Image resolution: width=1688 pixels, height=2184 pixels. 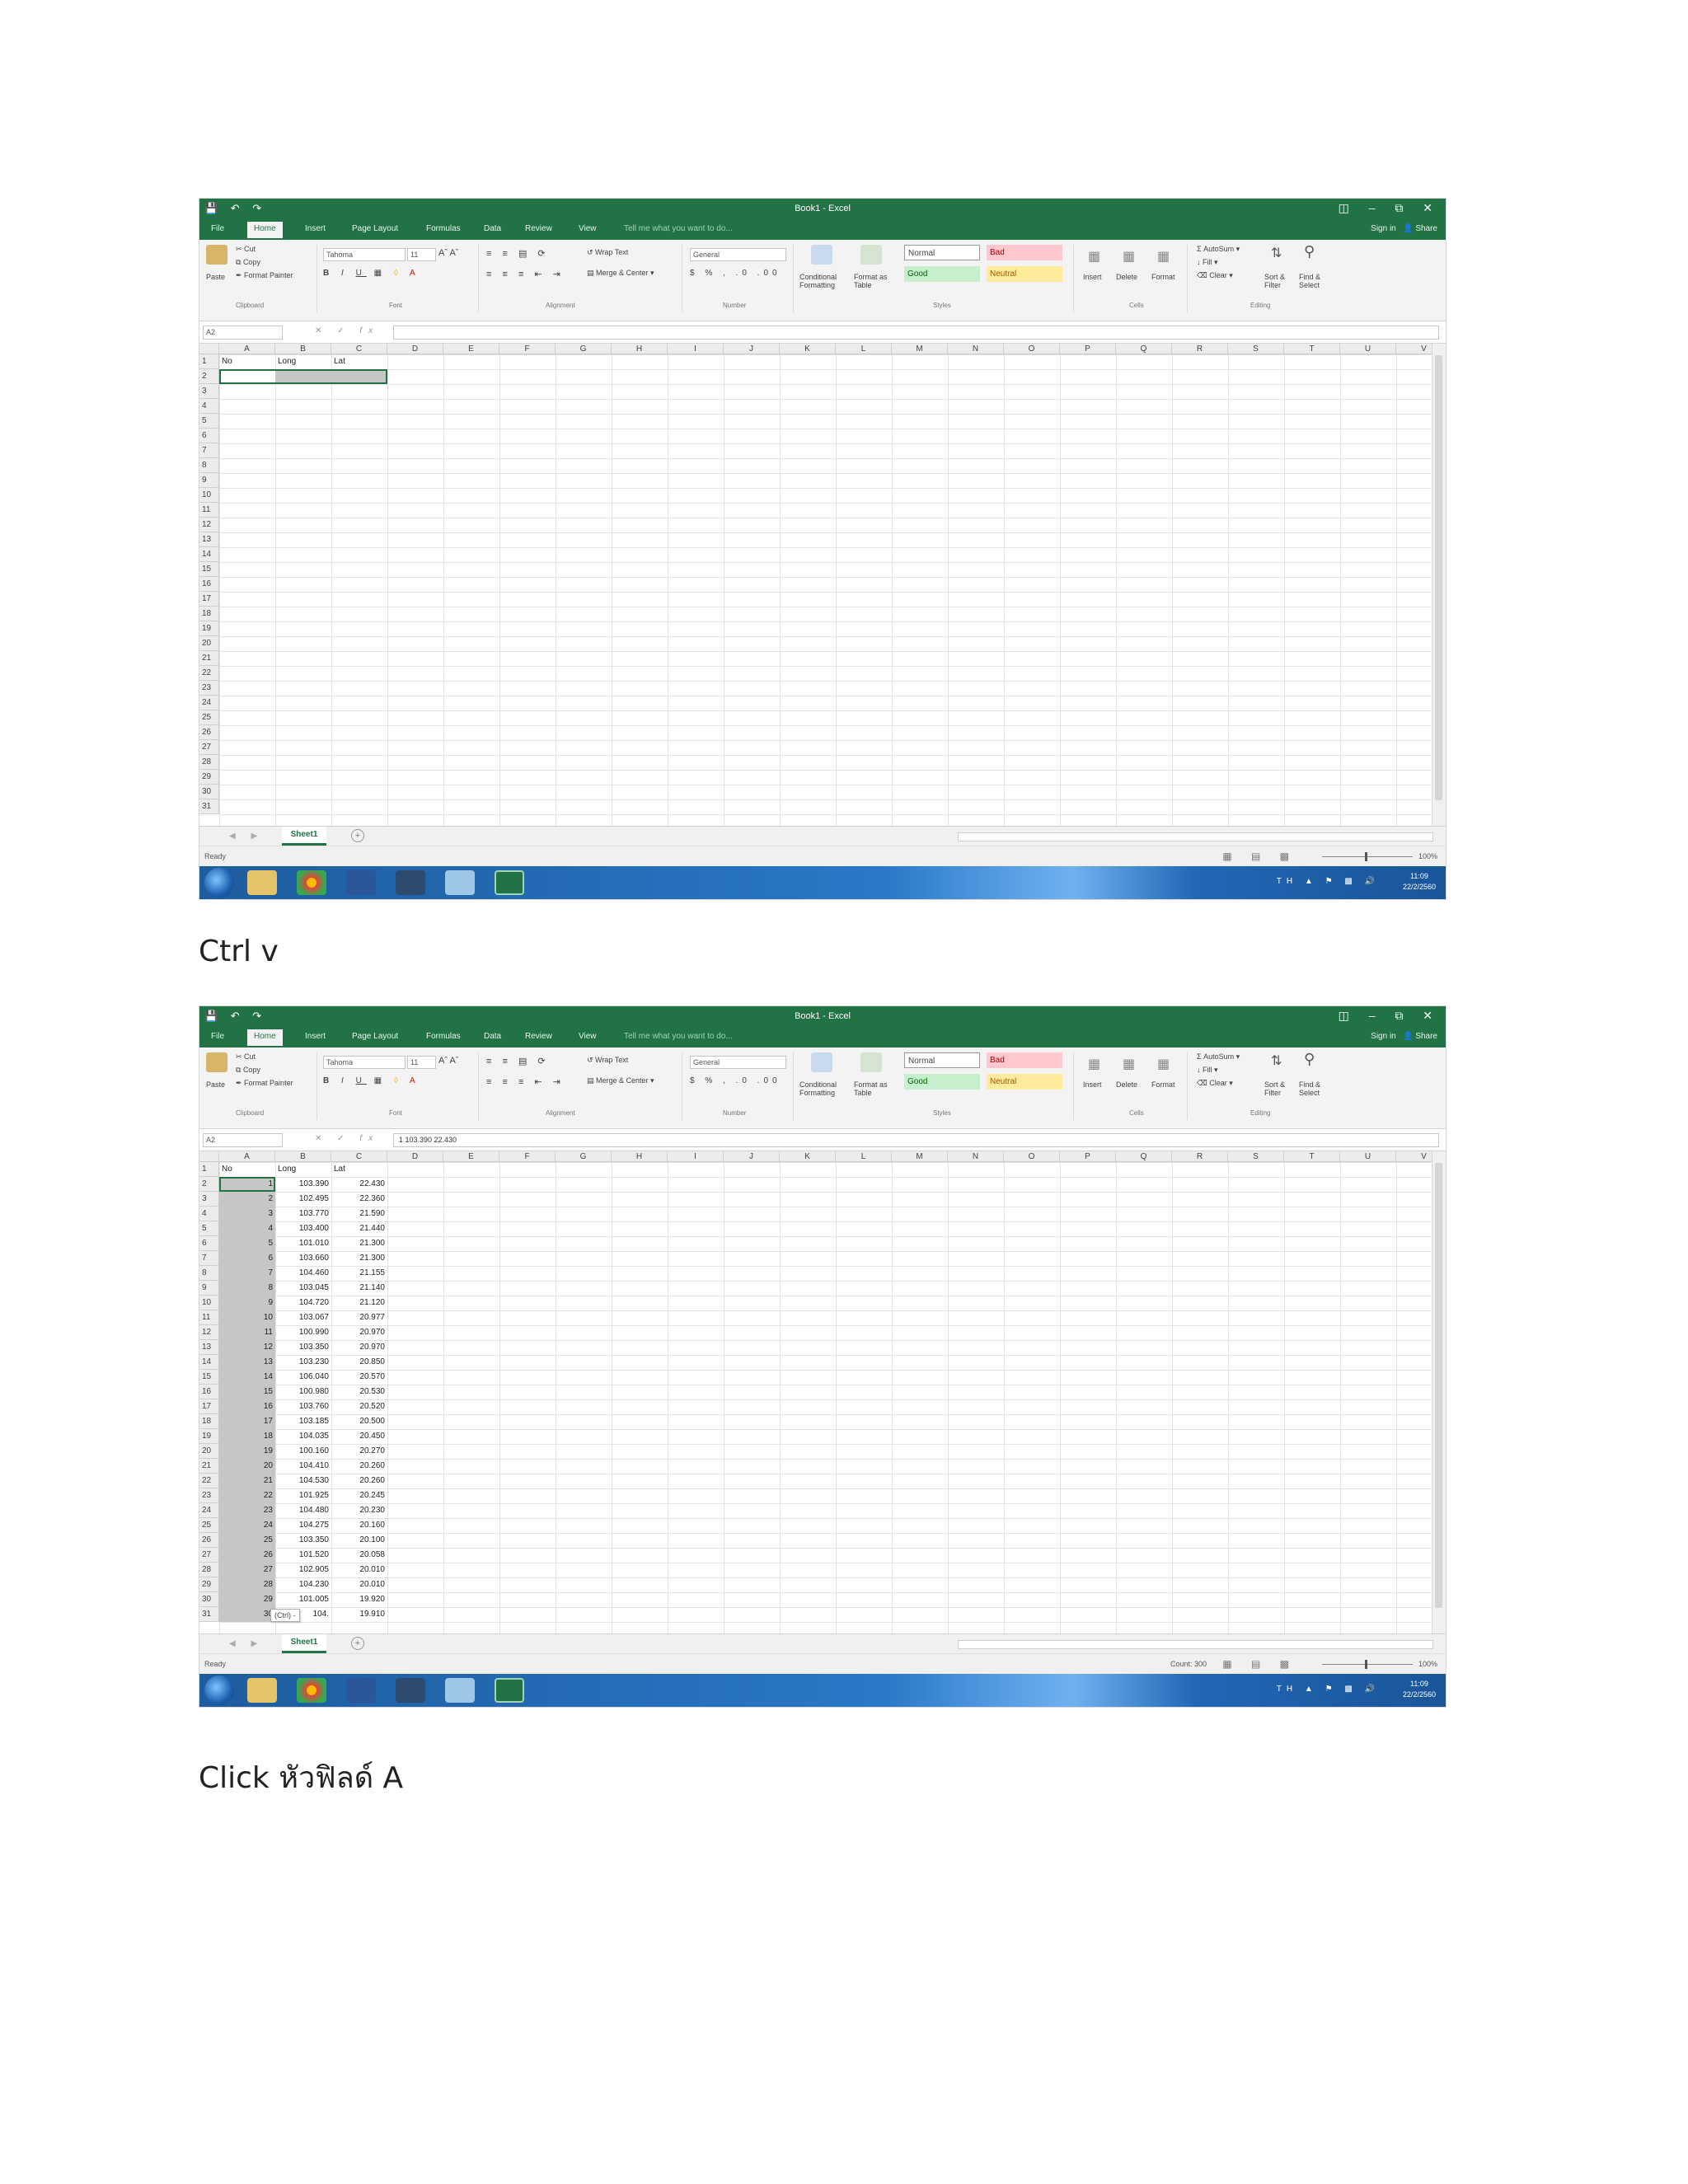 I want to click on long-cell: 103.390, so click(x=304, y=1184).